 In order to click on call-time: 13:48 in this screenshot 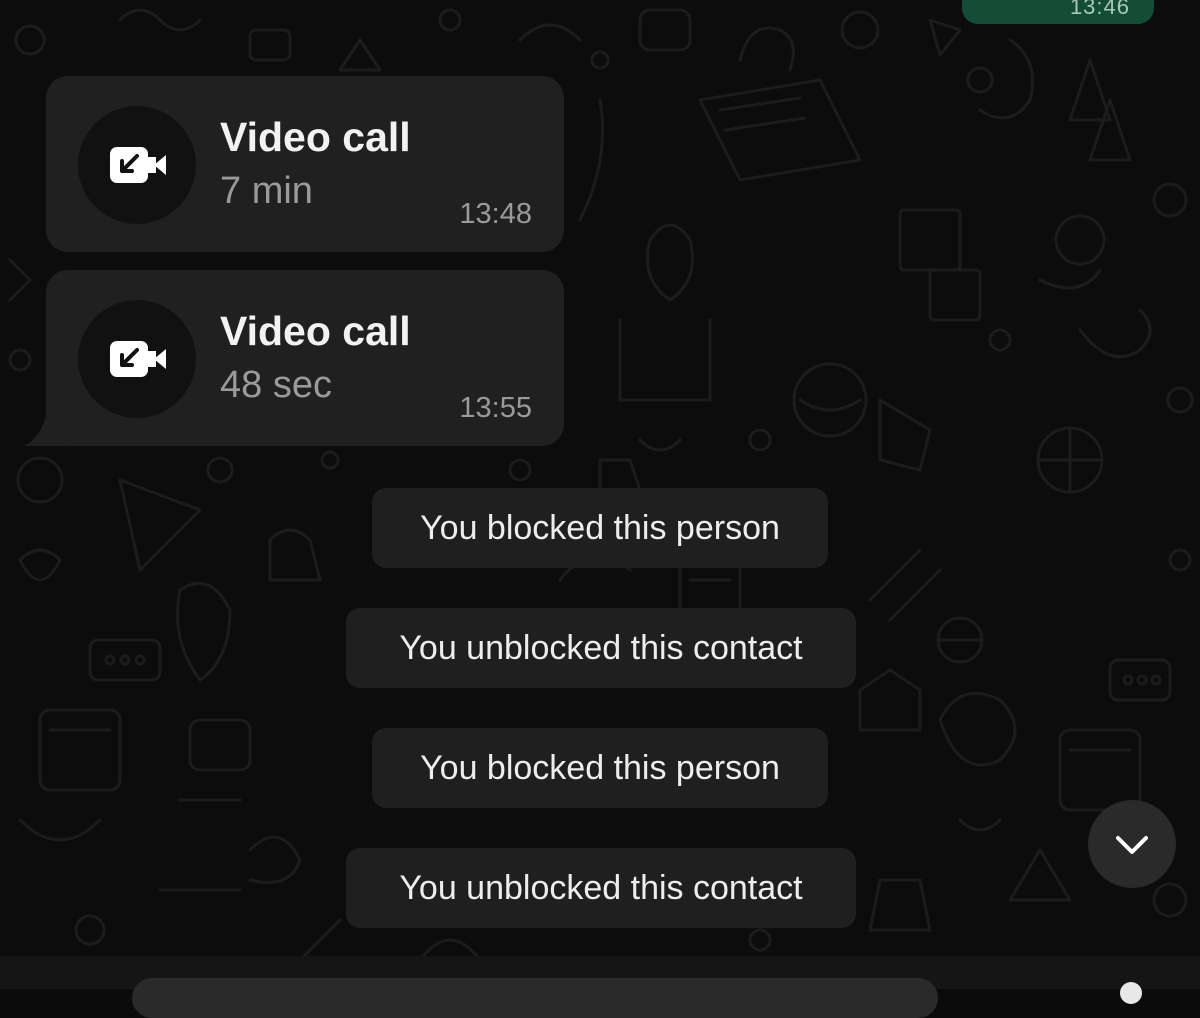, I will do `click(495, 214)`.